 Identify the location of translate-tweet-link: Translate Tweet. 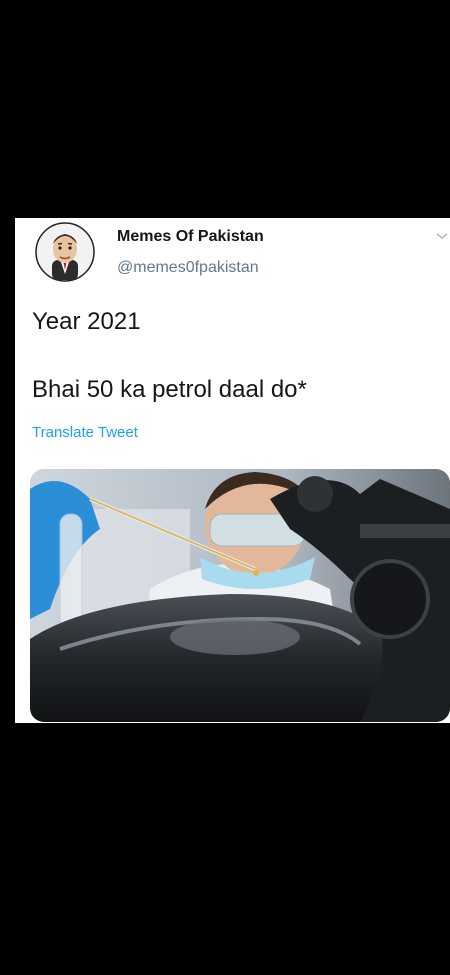
(85, 432).